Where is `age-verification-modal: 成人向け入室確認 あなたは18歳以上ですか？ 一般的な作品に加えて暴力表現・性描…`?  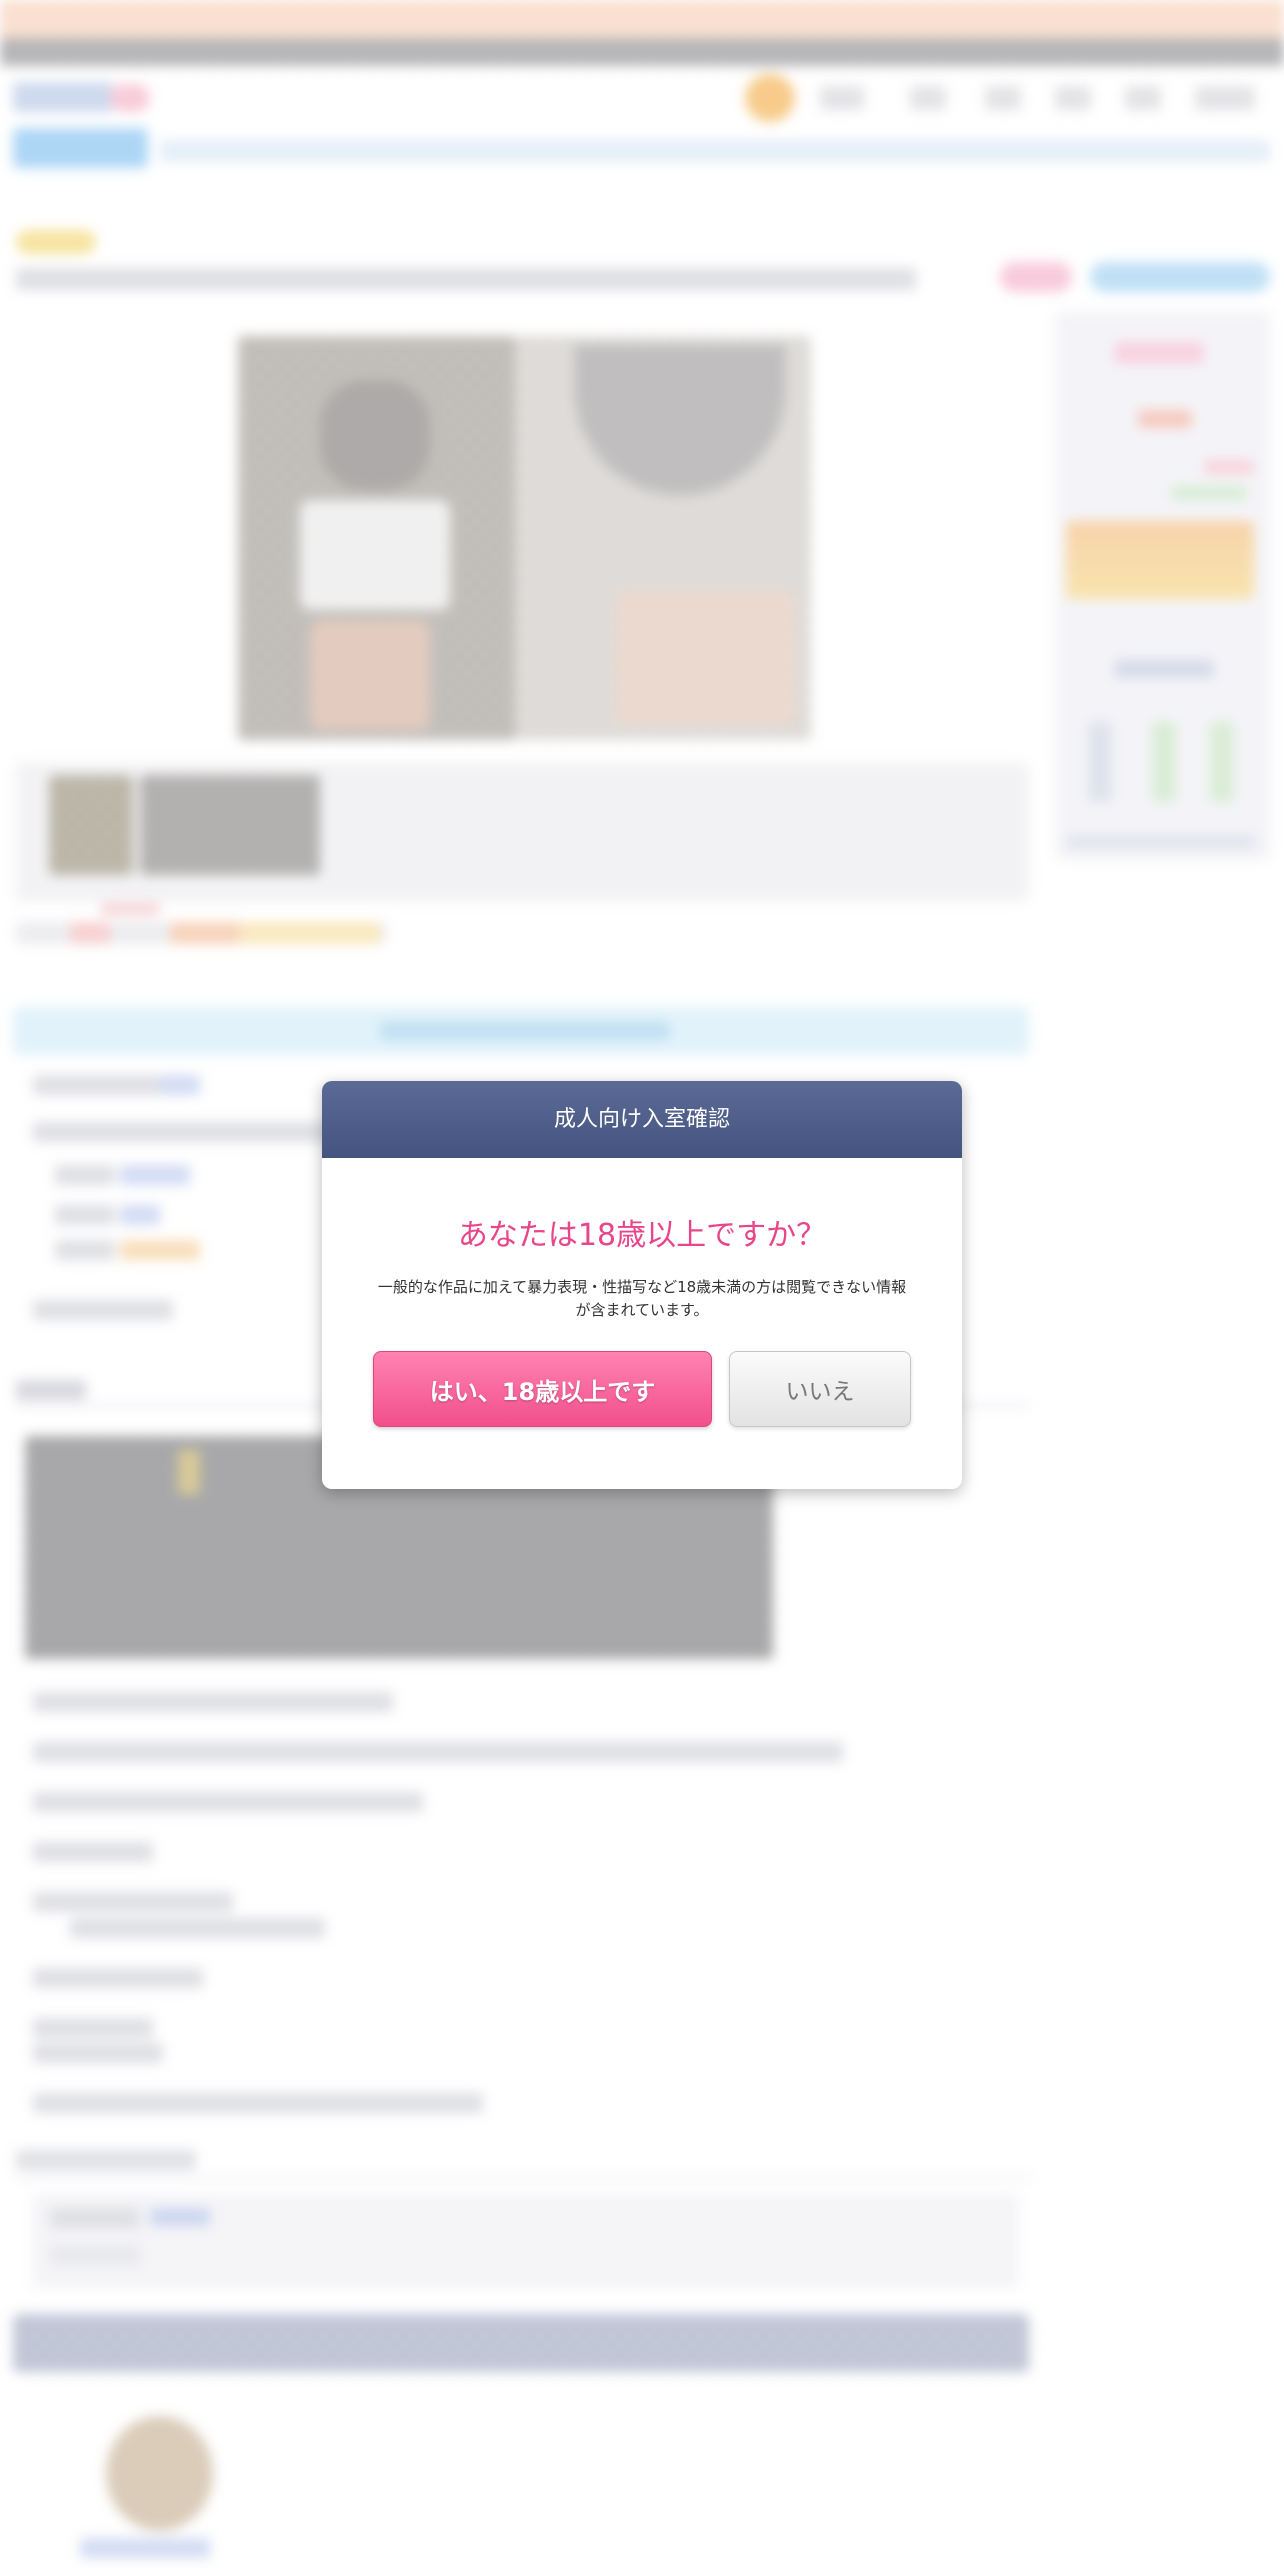 age-verification-modal: 成人向け入室確認 あなたは18歳以上ですか？ 一般的な作品に加えて暴力表現・性描… is located at coordinates (642, 1285).